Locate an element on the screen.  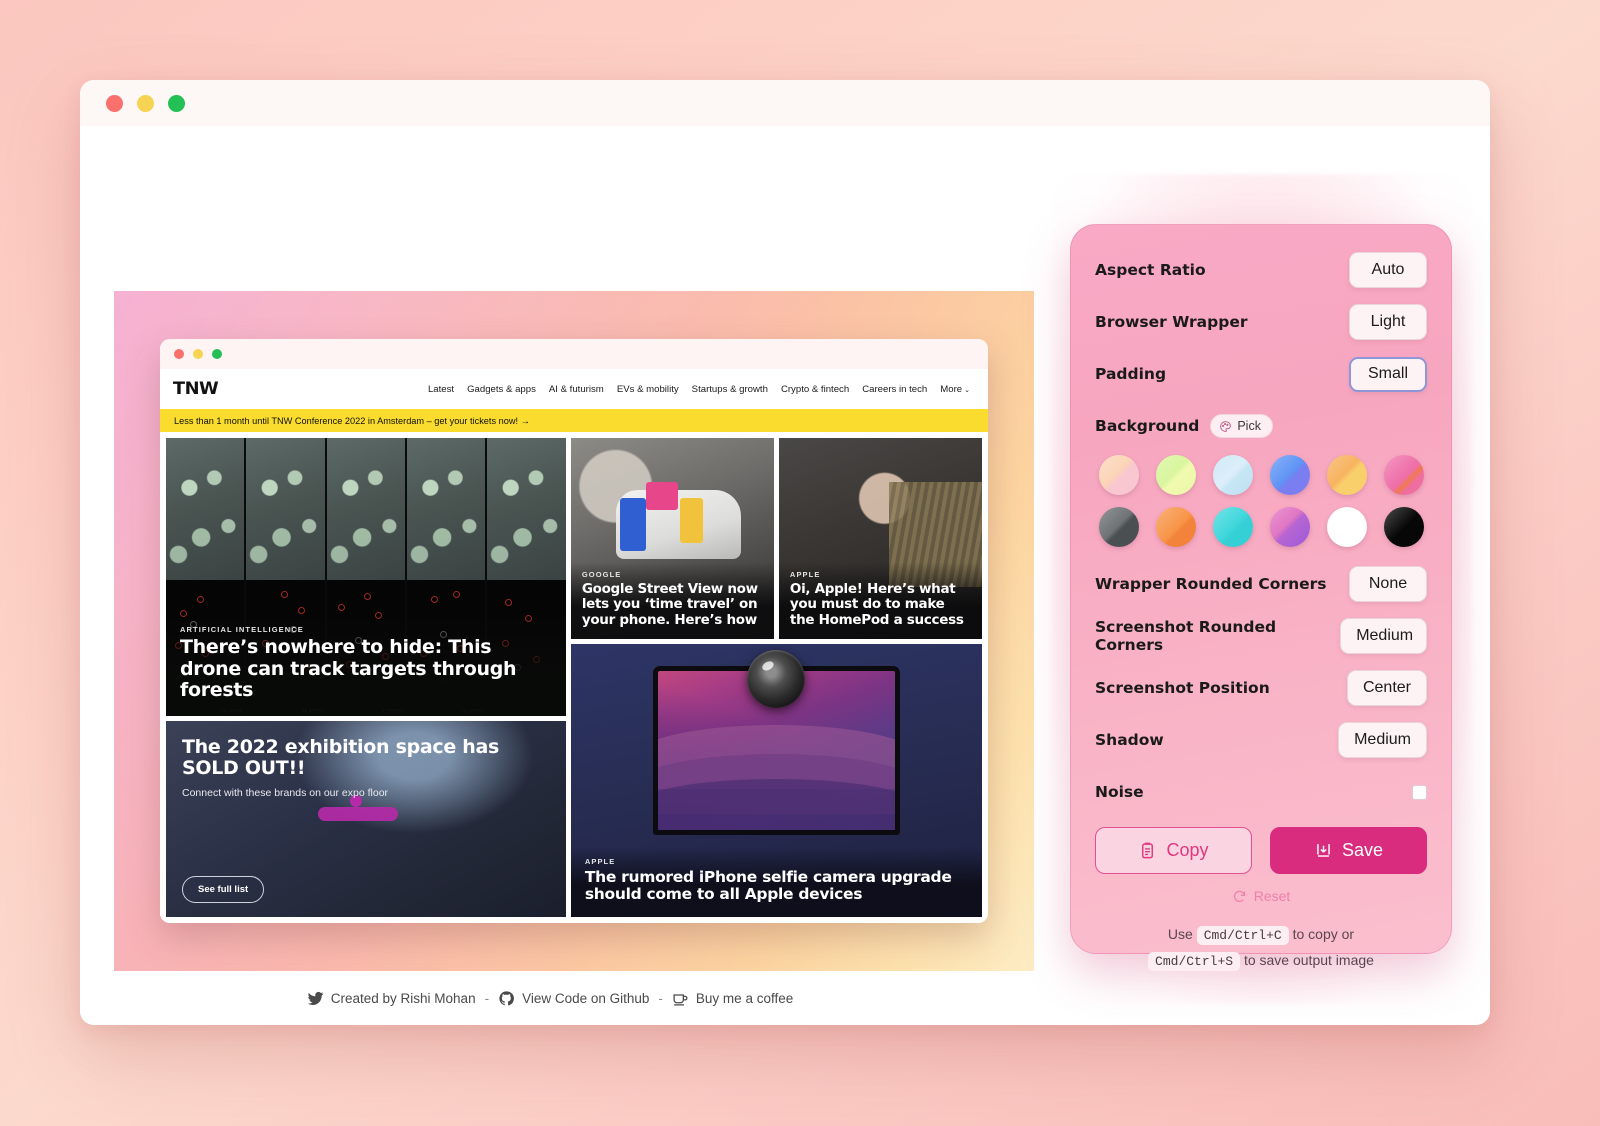
swatch-white-solid is located at coordinates (1346, 527).